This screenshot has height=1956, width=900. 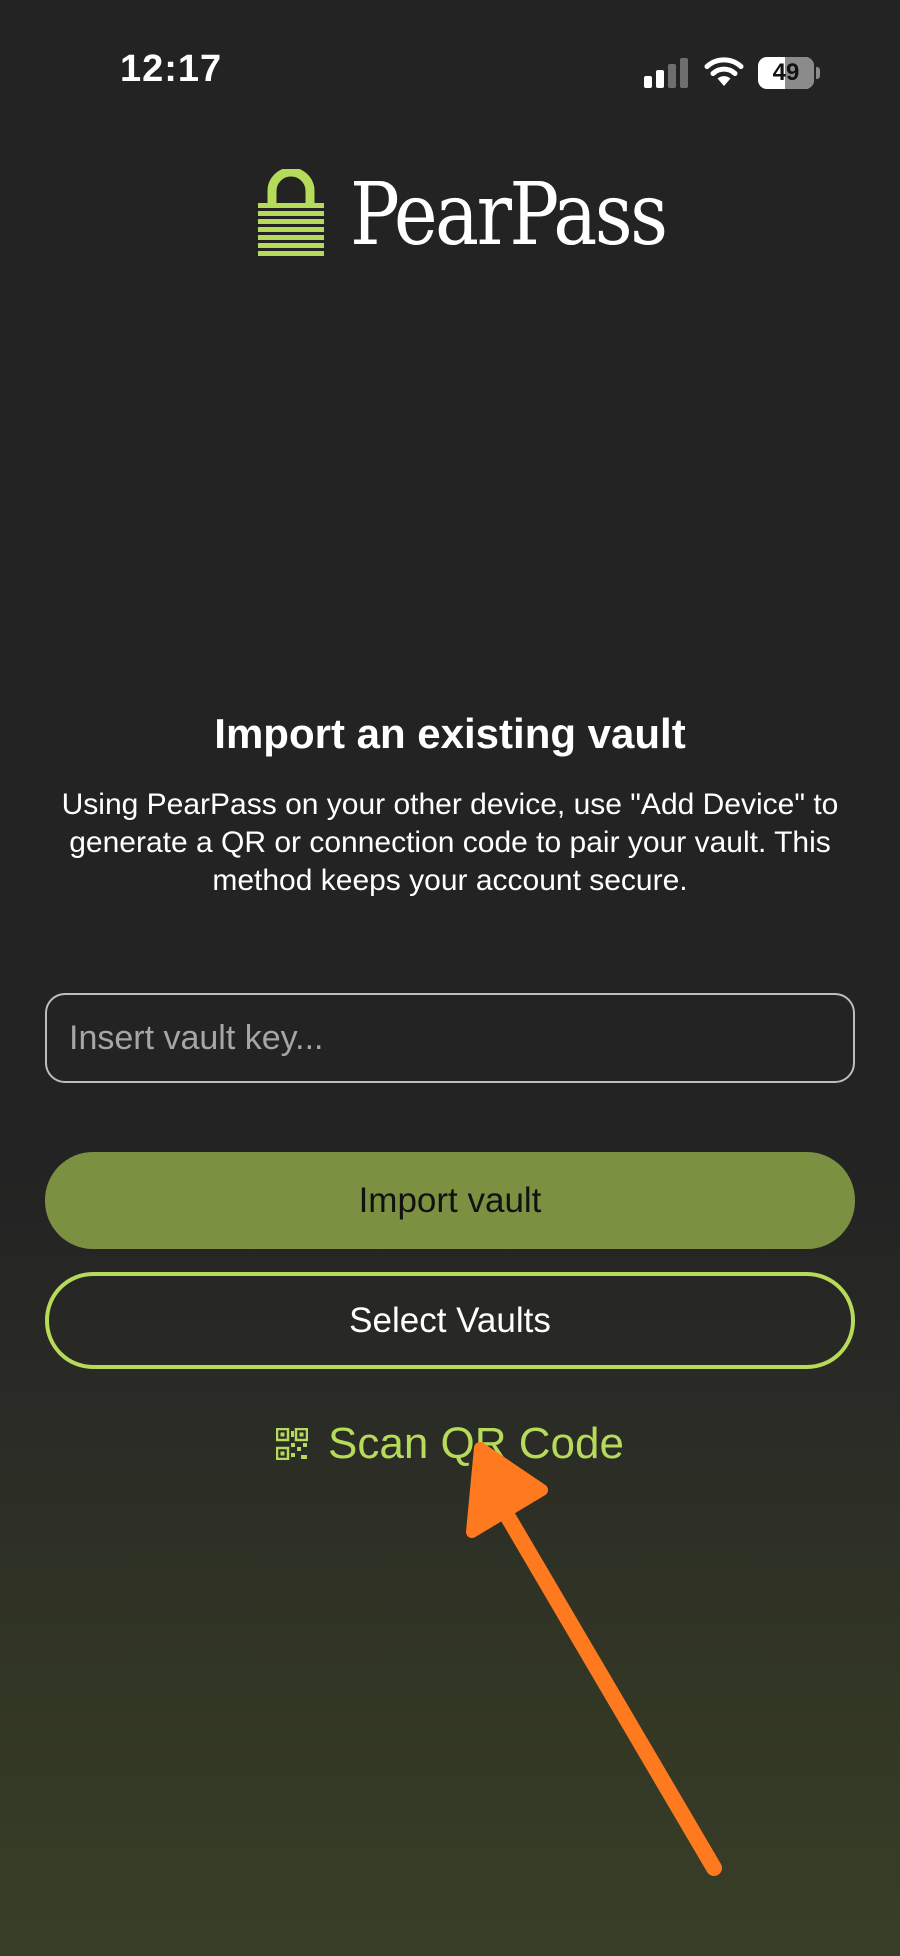 What do you see at coordinates (450, 1320) in the screenshot?
I see `select-vaults-button: Select Vaults` at bounding box center [450, 1320].